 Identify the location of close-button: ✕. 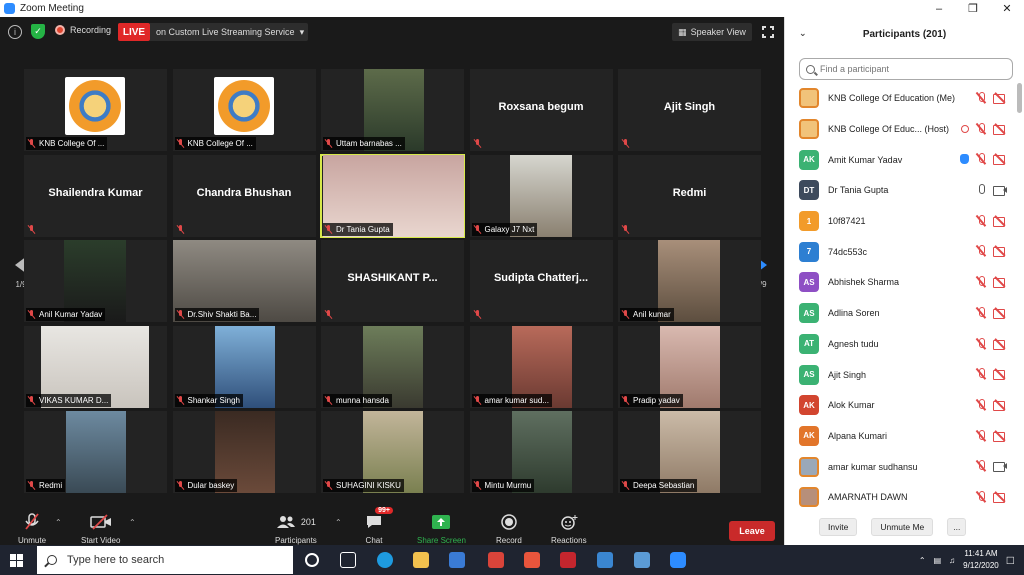
(1007, 8).